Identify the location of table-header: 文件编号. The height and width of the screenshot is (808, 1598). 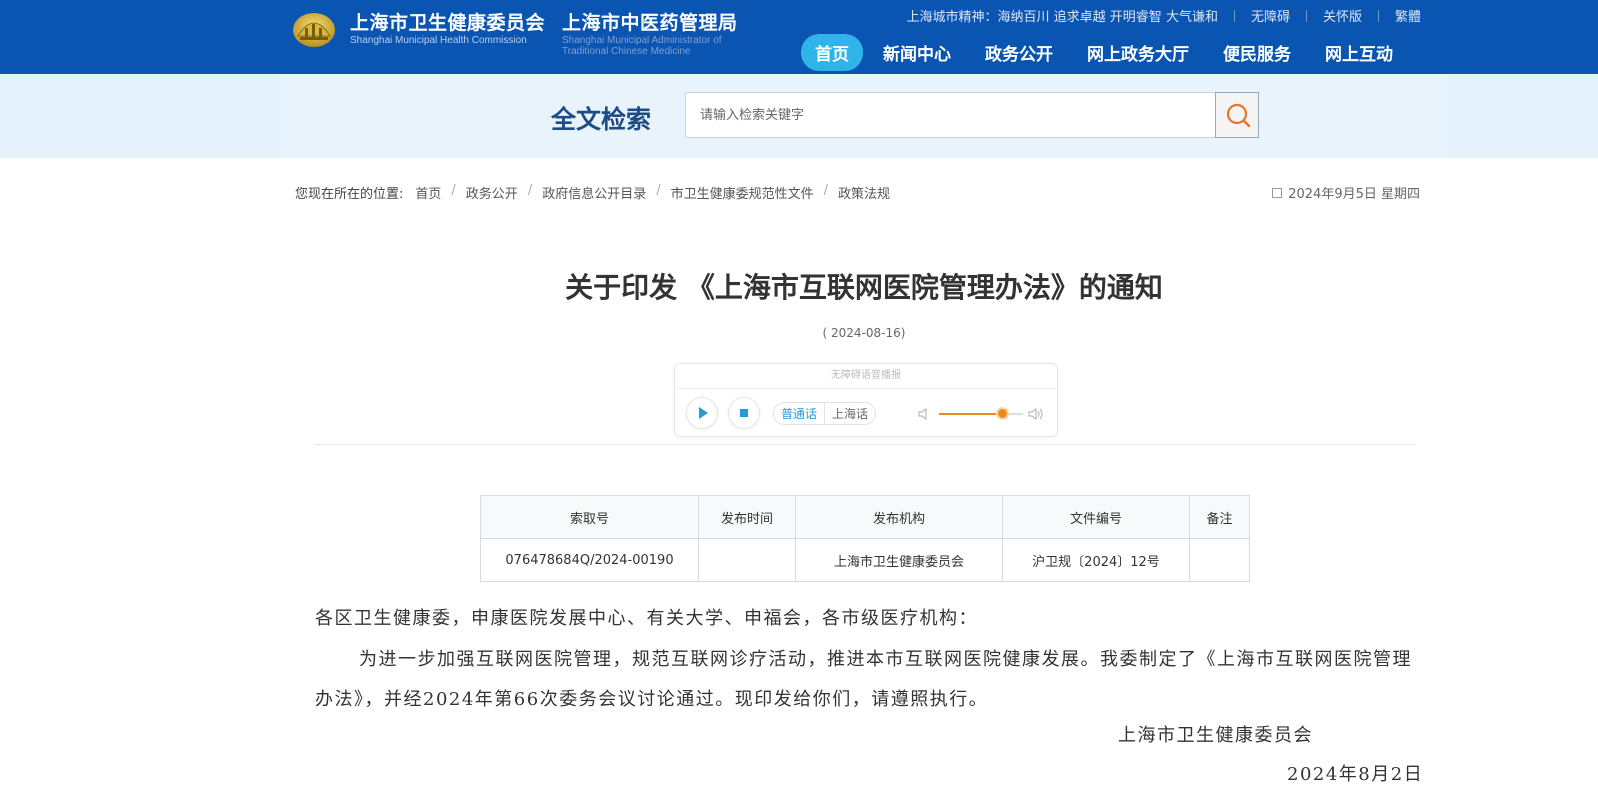
(1096, 517).